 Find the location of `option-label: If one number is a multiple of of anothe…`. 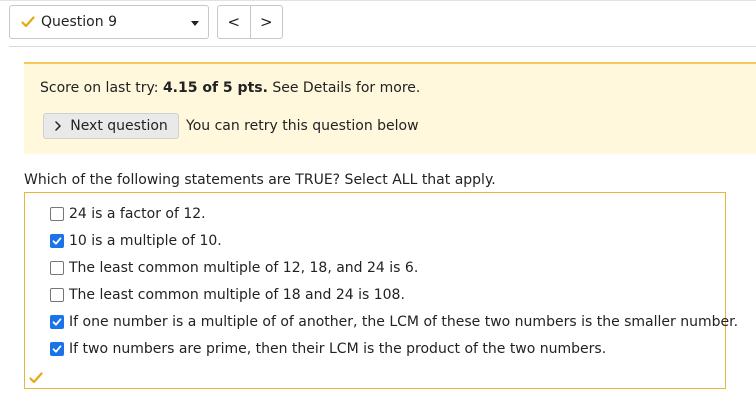

option-label: If one number is a multiple of of anothe… is located at coordinates (404, 322).